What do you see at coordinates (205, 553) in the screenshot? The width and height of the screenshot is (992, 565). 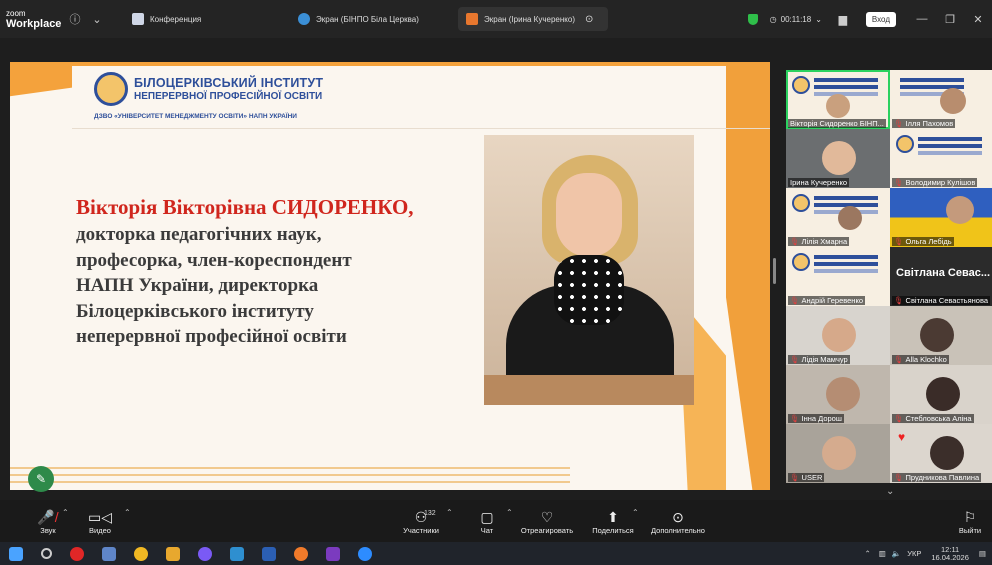 I see `viber-icon` at bounding box center [205, 553].